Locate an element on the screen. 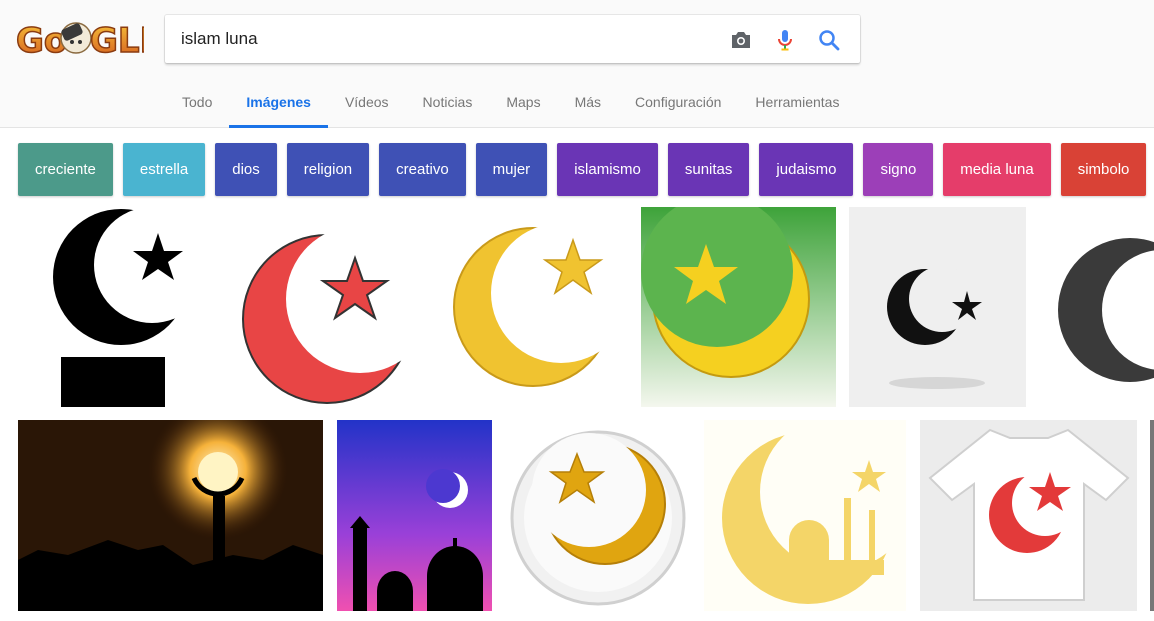  related-search-chip: dios is located at coordinates (246, 169).